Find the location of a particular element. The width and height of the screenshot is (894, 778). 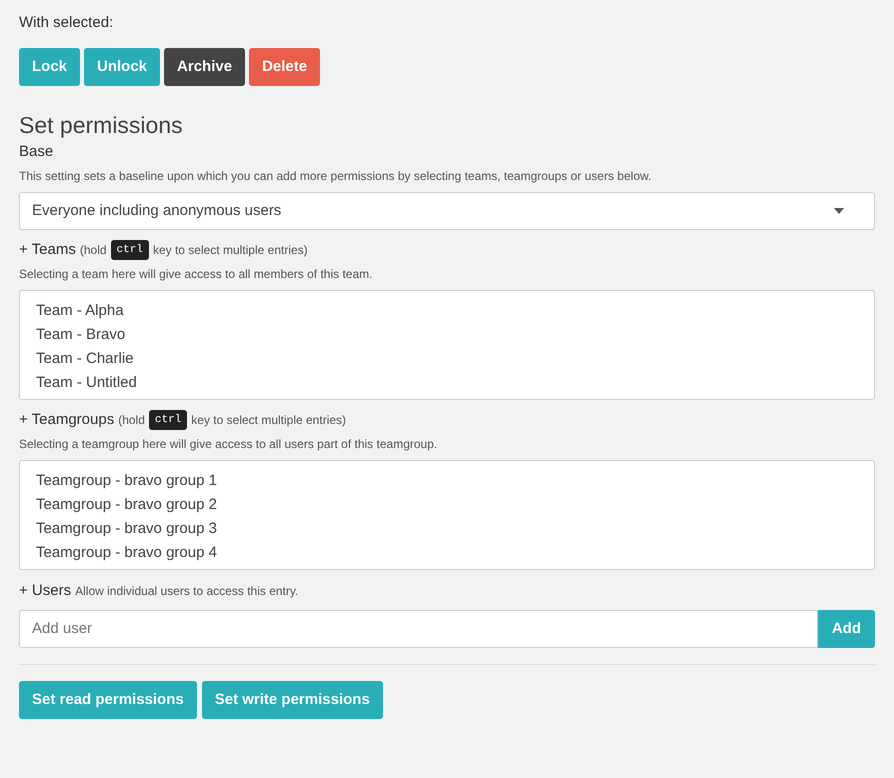

multi-select-list: Teamgroup - bravo group 1 Teamgroup - bravo group 2 Teamgroup - bravo group 3 Teamgroup - bravo group 4 is located at coordinates (447, 515).